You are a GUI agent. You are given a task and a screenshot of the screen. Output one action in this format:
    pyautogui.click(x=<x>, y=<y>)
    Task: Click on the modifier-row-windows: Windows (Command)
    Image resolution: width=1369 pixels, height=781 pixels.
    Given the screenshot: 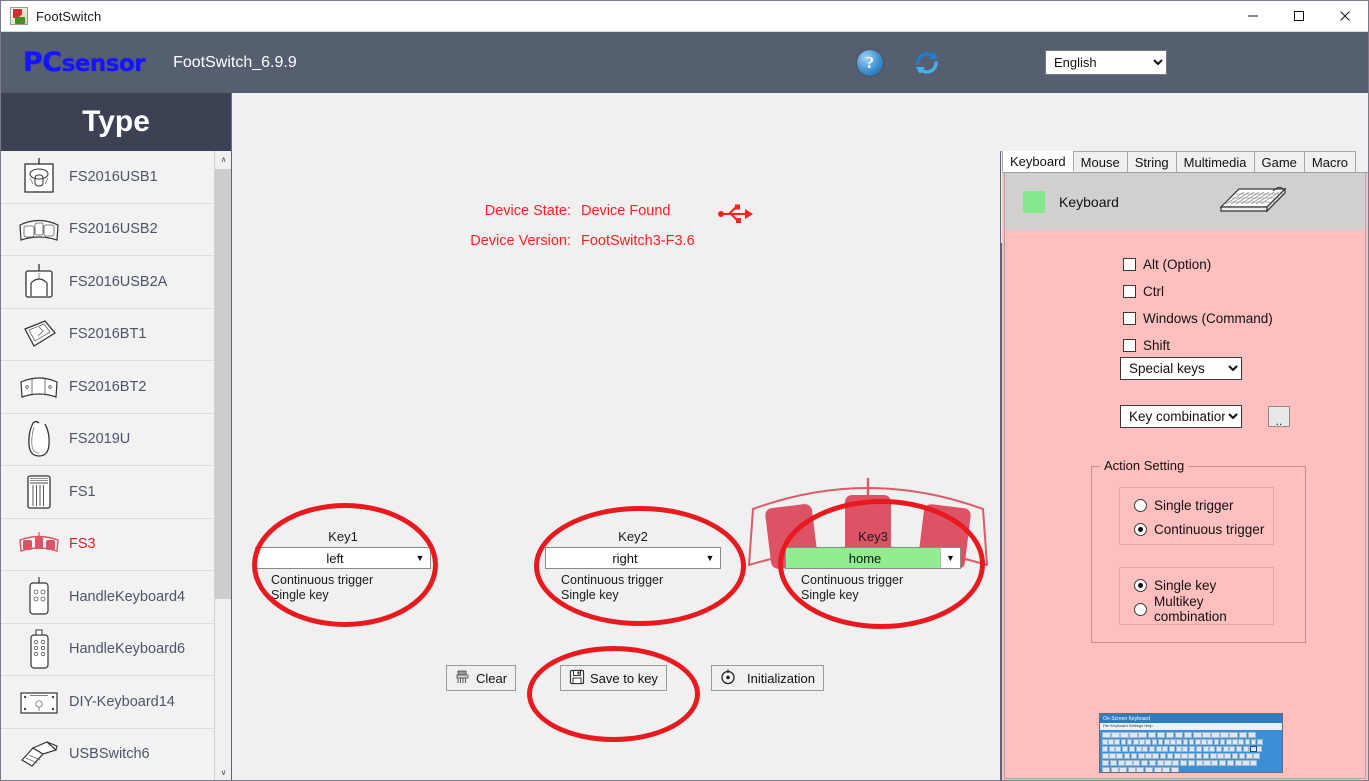 What is the action you would take?
    pyautogui.click(x=1198, y=318)
    